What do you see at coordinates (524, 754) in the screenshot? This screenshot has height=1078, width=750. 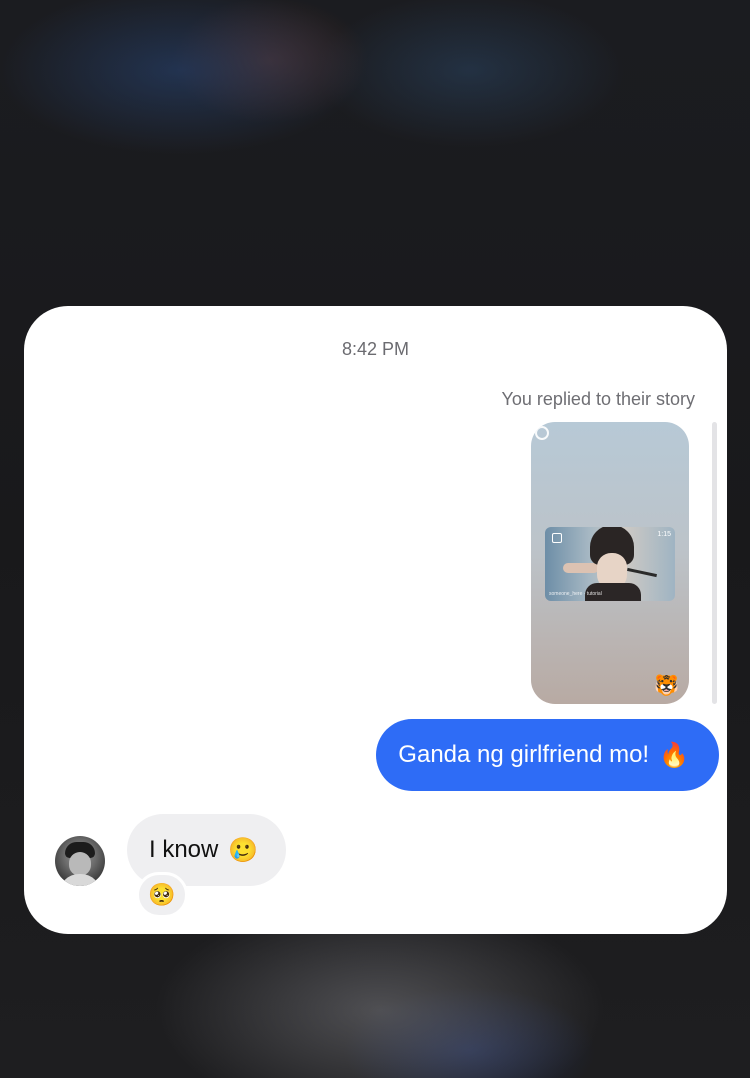 I see `outgoing-message-text: Ganda ng girlfriend mo!` at bounding box center [524, 754].